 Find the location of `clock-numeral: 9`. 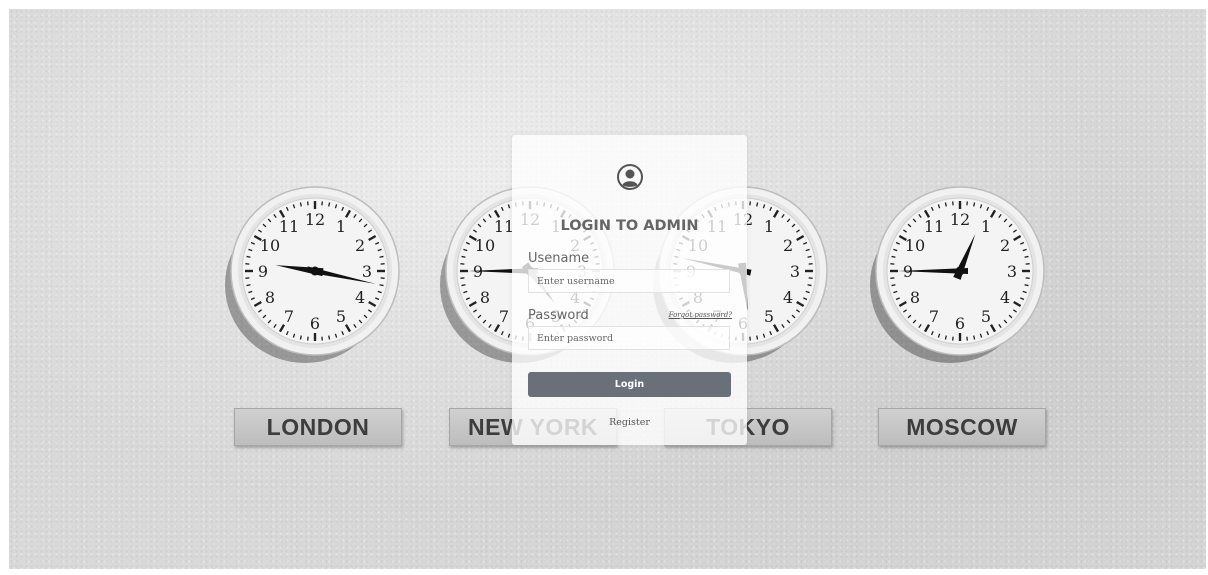

clock-numeral: 9 is located at coordinates (263, 271).